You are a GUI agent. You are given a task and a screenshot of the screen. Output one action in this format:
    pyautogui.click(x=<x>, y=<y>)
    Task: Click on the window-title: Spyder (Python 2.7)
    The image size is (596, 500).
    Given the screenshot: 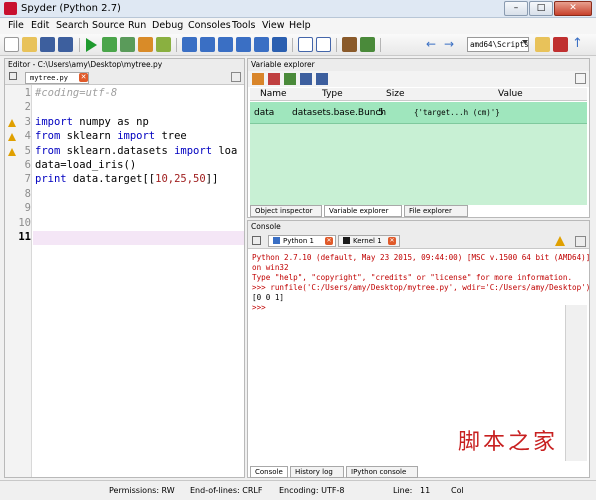 What is the action you would take?
    pyautogui.click(x=71, y=8)
    